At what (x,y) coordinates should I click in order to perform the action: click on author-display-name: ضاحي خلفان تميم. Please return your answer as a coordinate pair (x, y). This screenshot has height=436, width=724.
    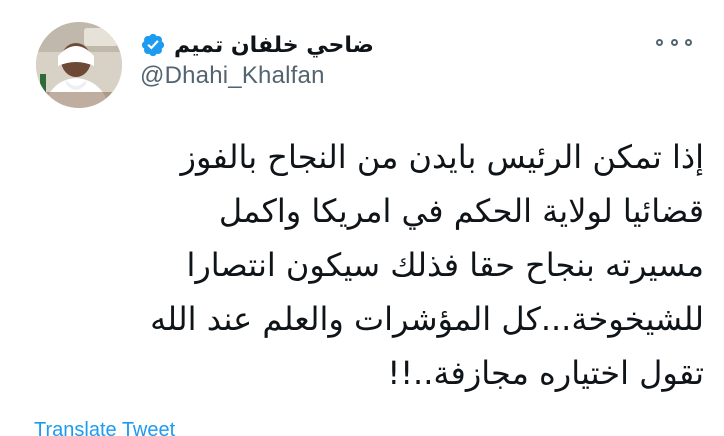
    Looking at the image, I should click on (274, 45).